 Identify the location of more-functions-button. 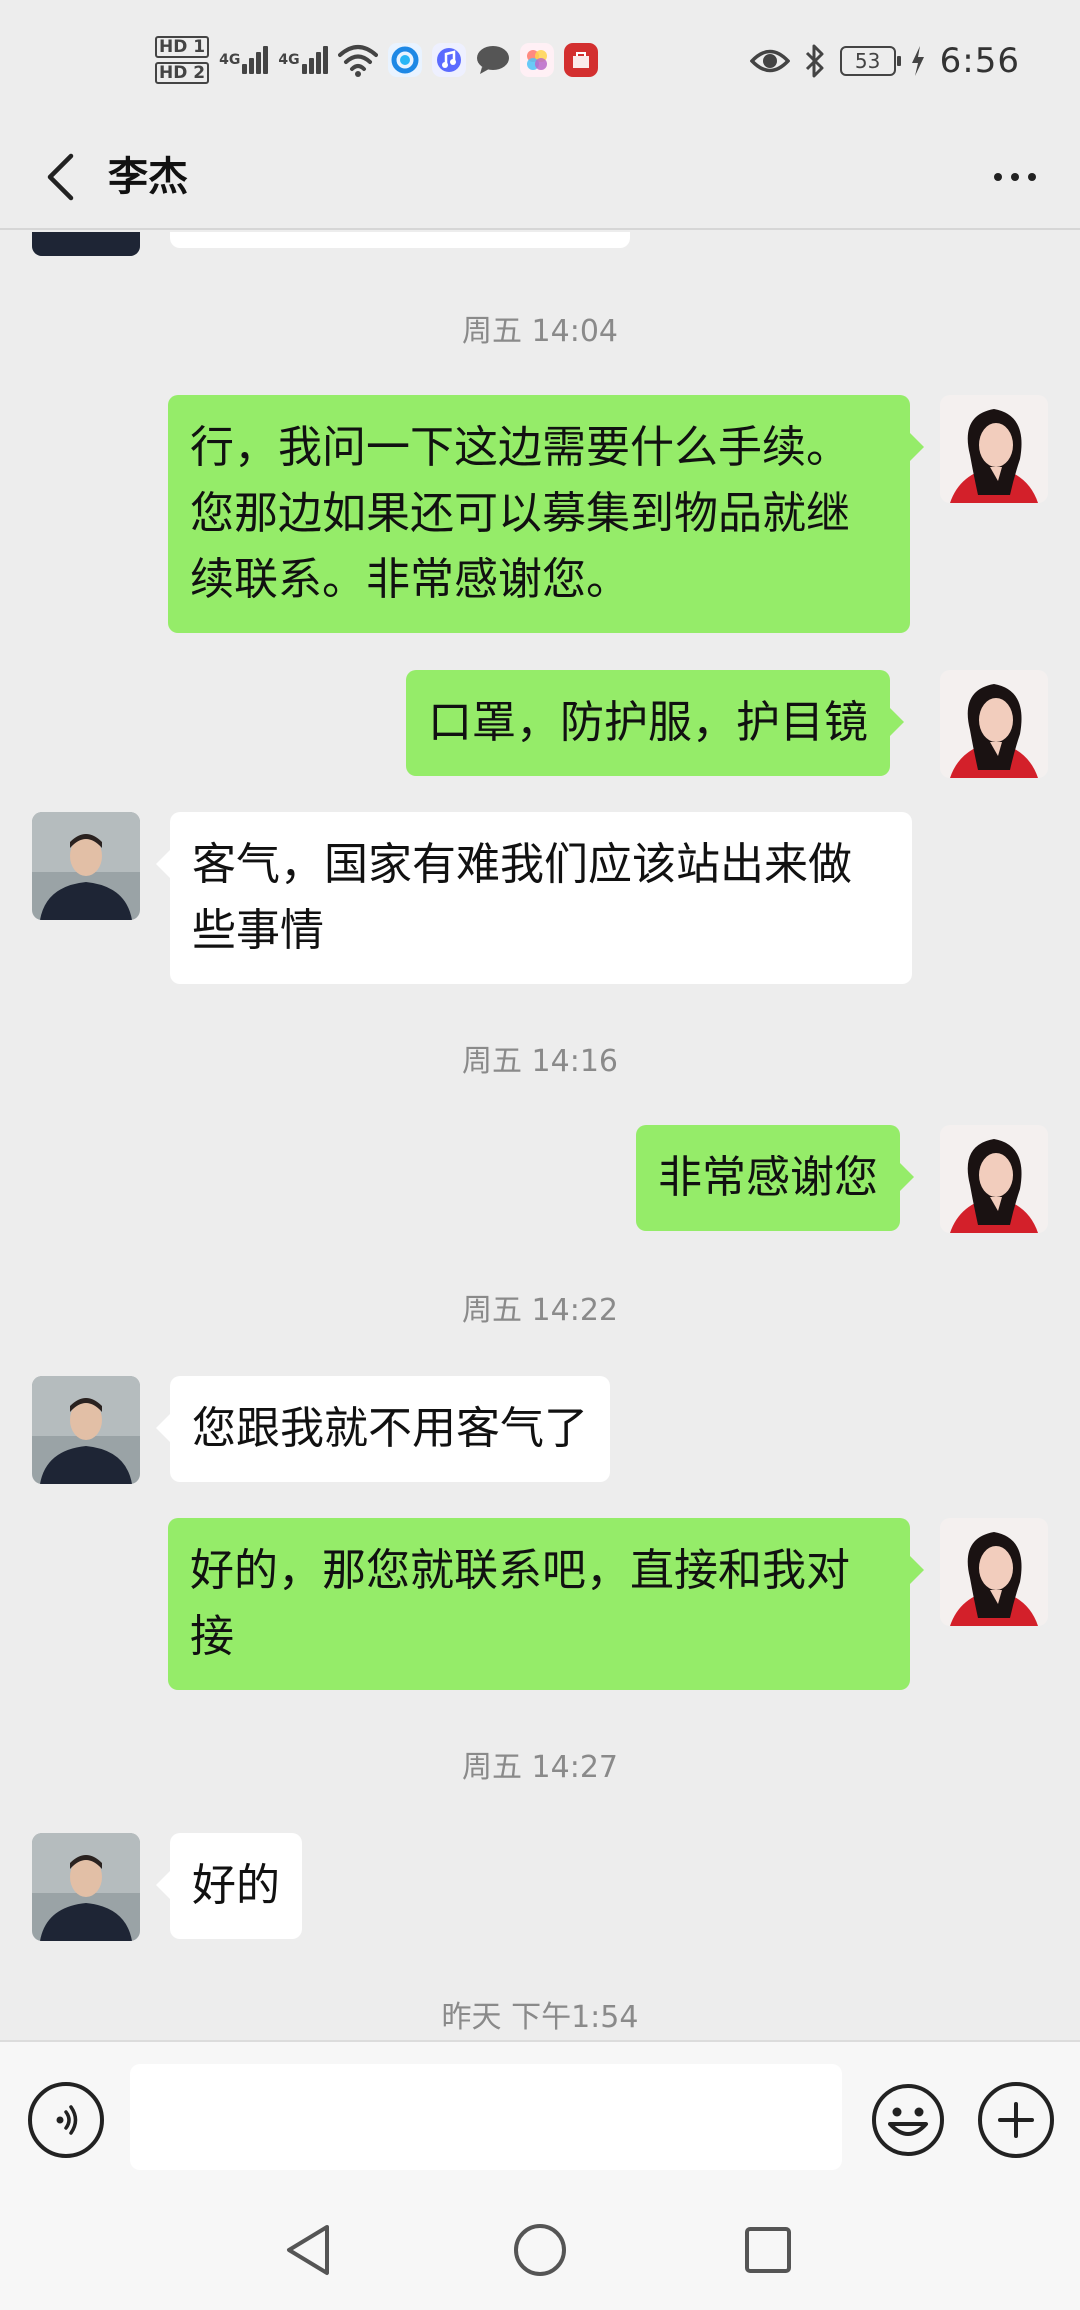
(1016, 2120).